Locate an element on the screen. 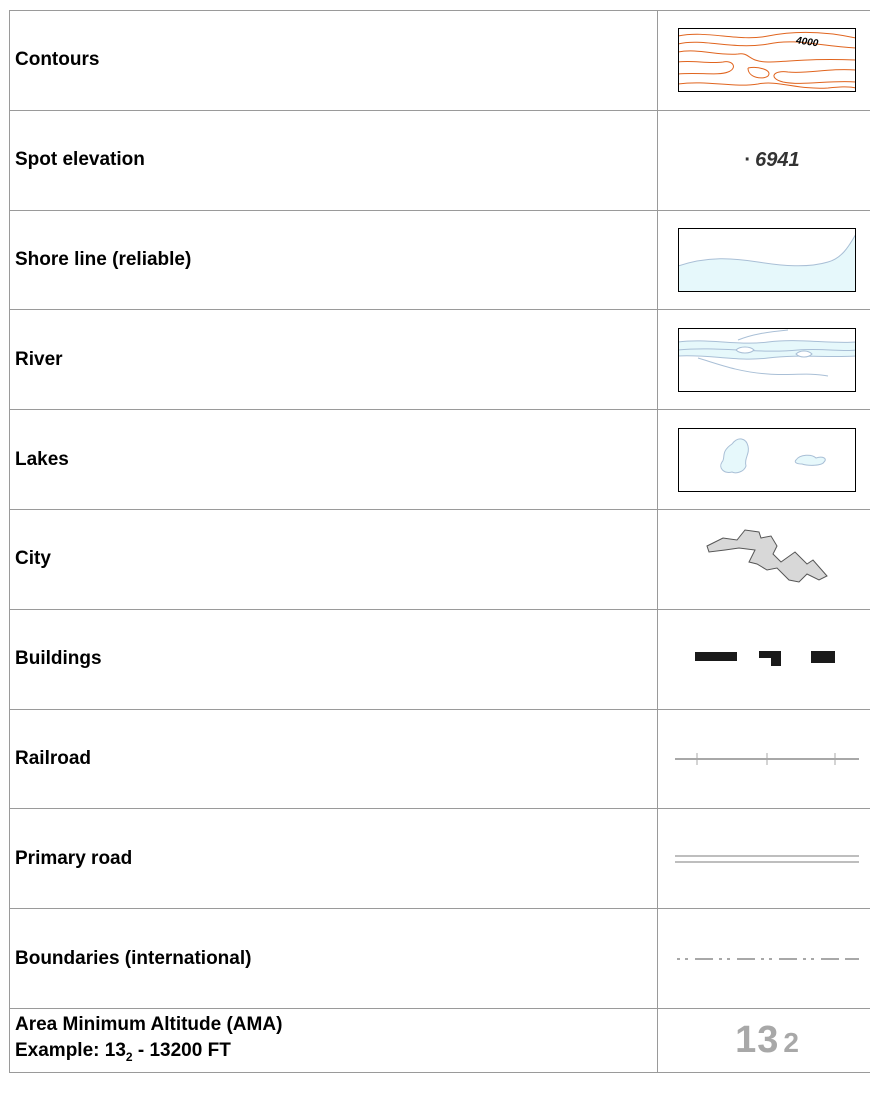 This screenshot has height=1102, width=870. spot-elevation-value: 6941 is located at coordinates (777, 159).